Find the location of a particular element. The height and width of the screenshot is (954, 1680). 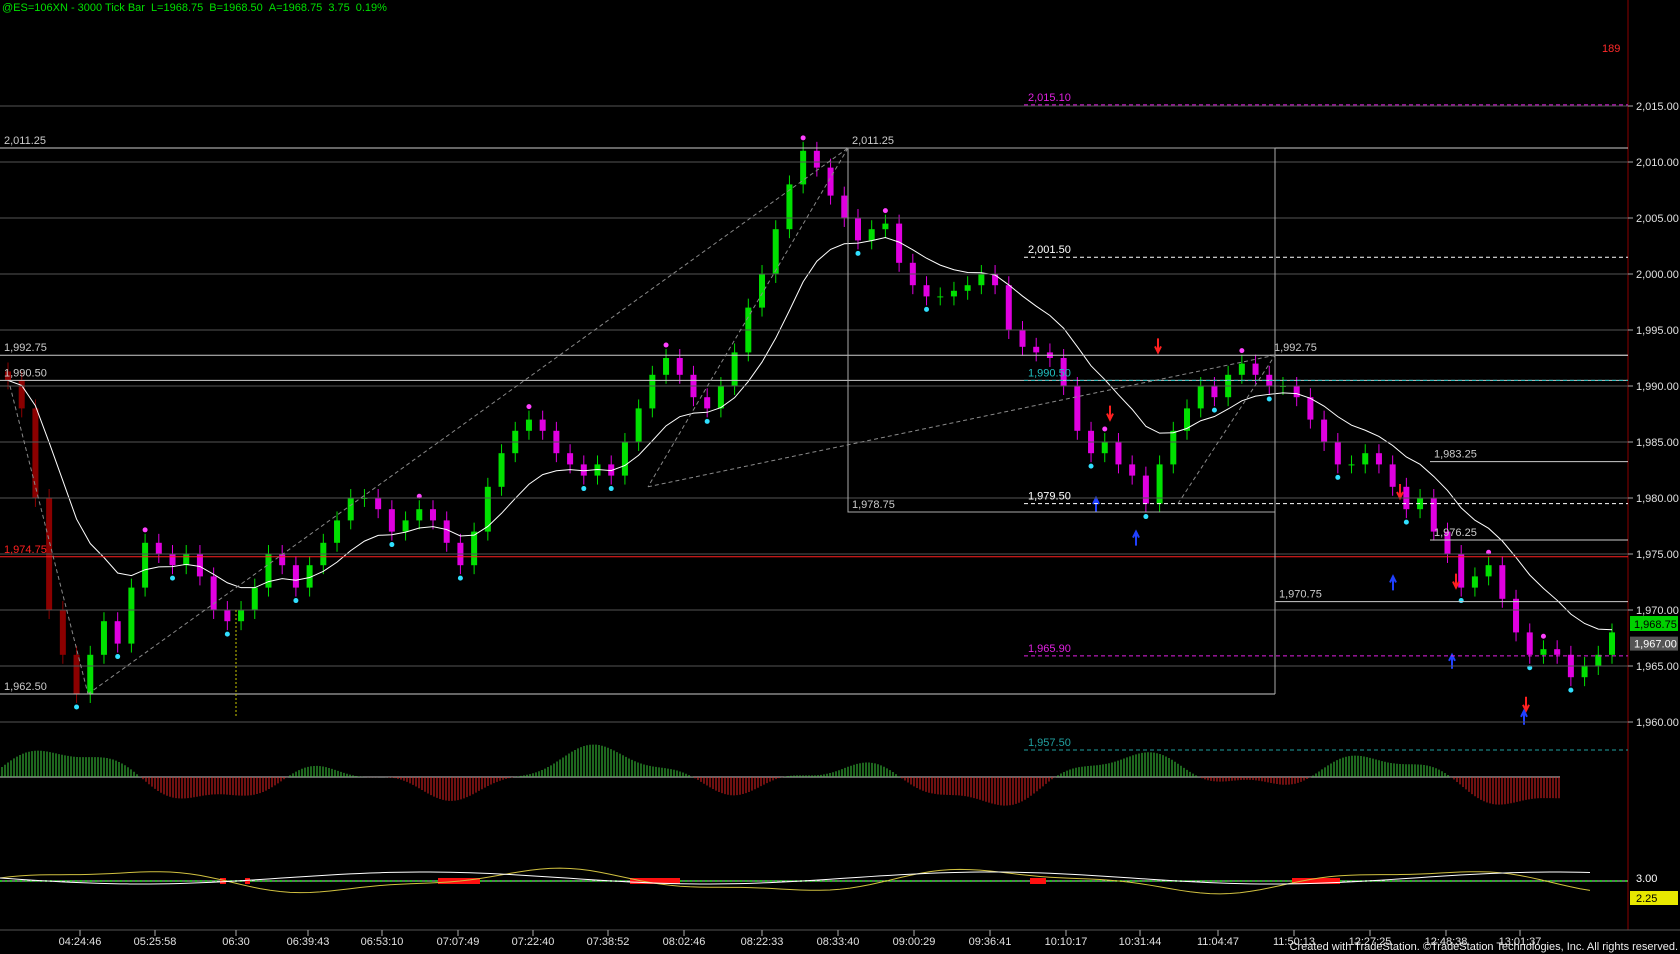

y-tick-label: 1,960.00 is located at coordinates (1657, 723).